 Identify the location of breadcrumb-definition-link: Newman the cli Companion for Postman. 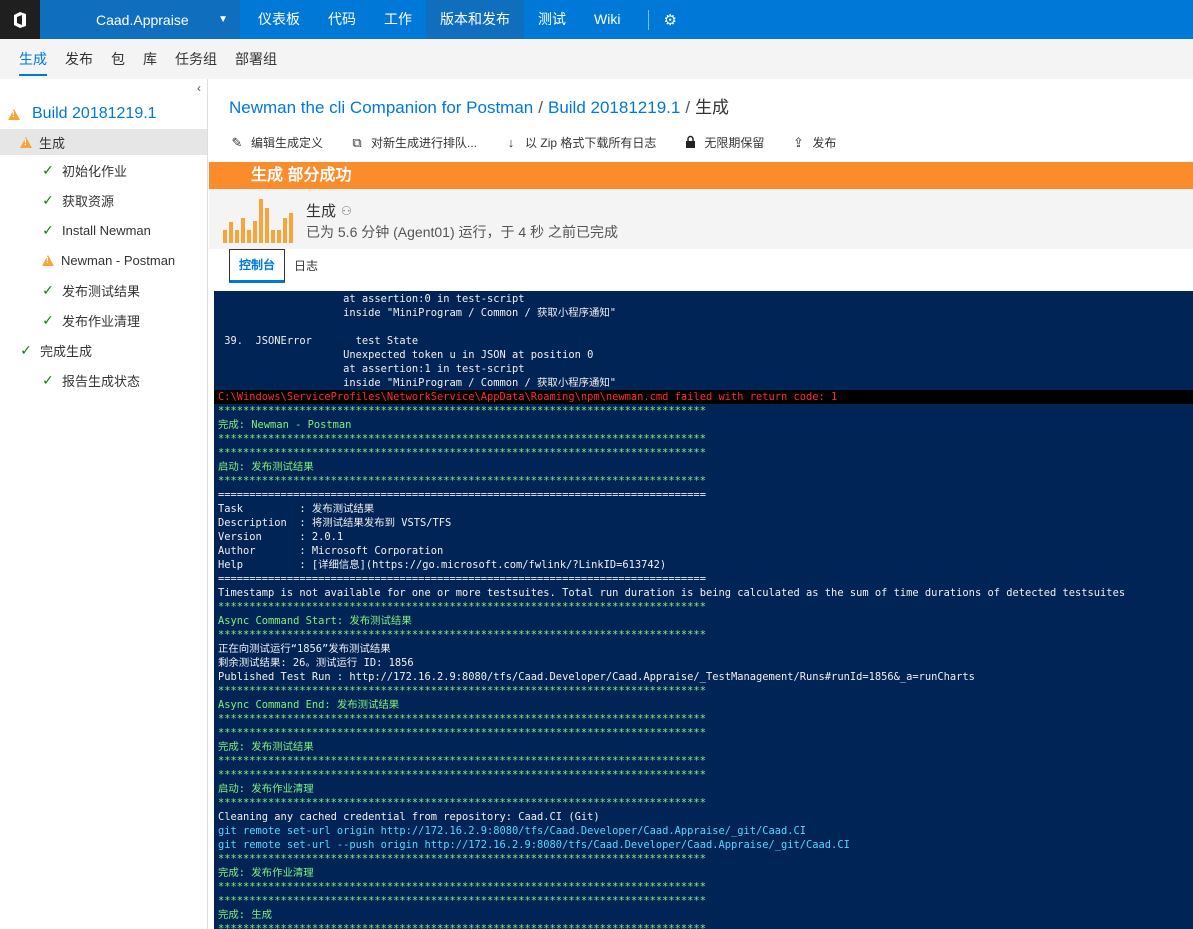
(381, 107).